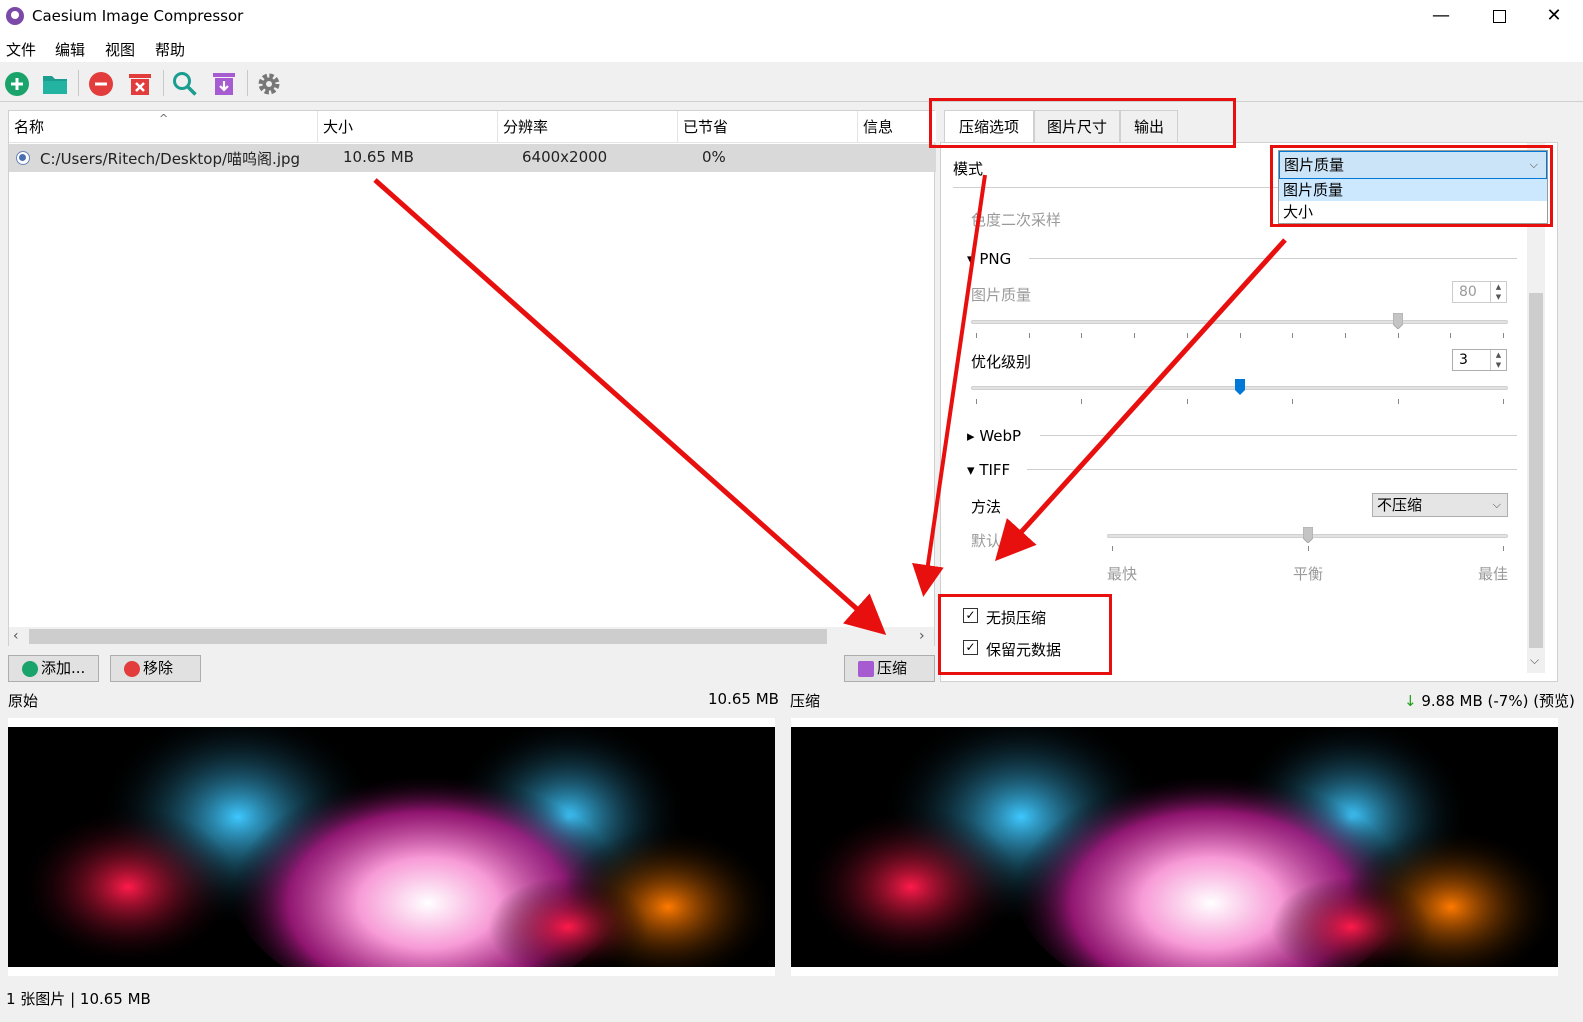 This screenshot has height=1022, width=1583. Describe the element at coordinates (922, 636) in the screenshot. I see `scroll-right-icon: ›` at that location.